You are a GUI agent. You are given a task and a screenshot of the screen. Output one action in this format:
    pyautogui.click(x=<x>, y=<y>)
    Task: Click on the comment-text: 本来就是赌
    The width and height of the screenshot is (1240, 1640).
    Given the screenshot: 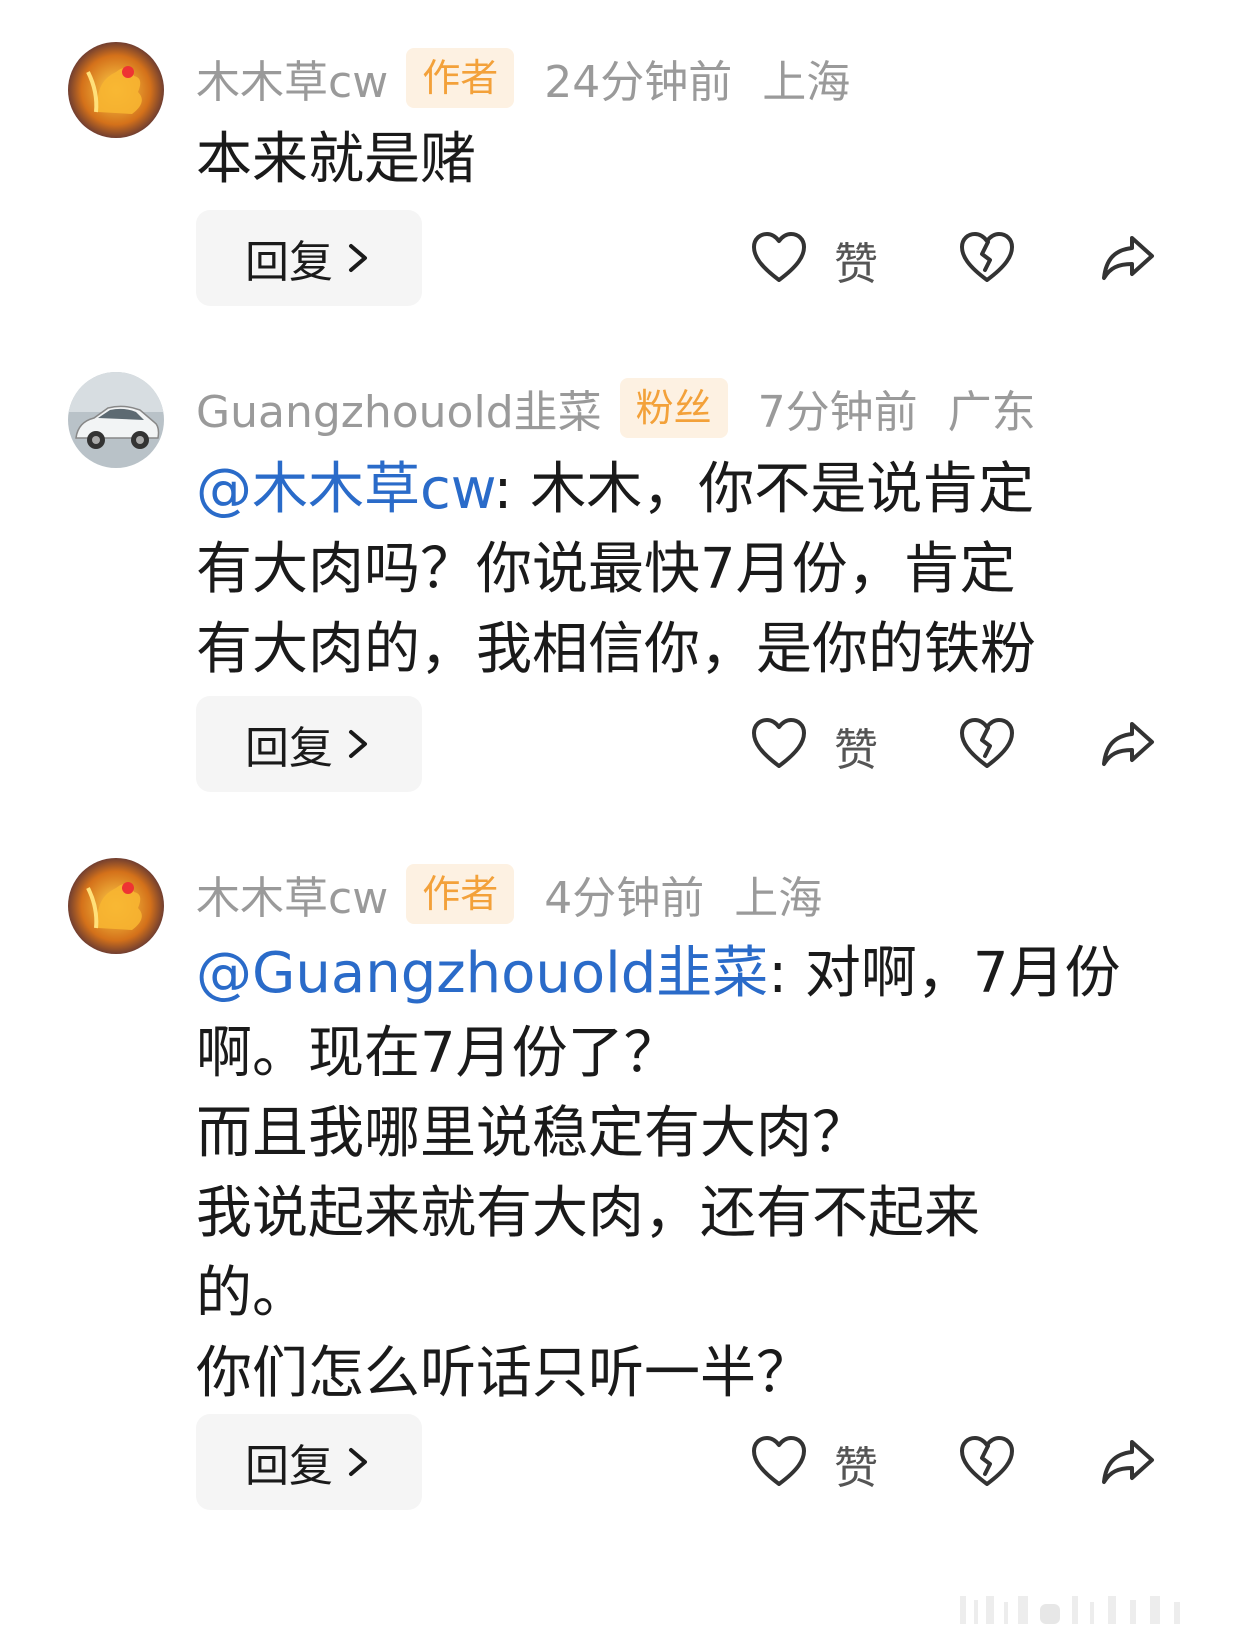 What is the action you would take?
    pyautogui.click(x=696, y=160)
    